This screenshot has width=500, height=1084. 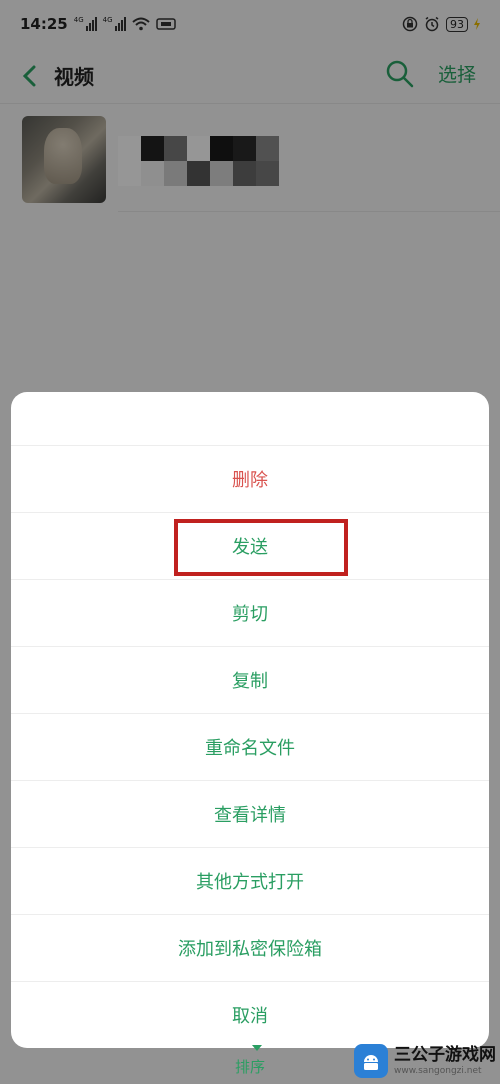 I want to click on sort-label: 排序, so click(x=249, y=1066).